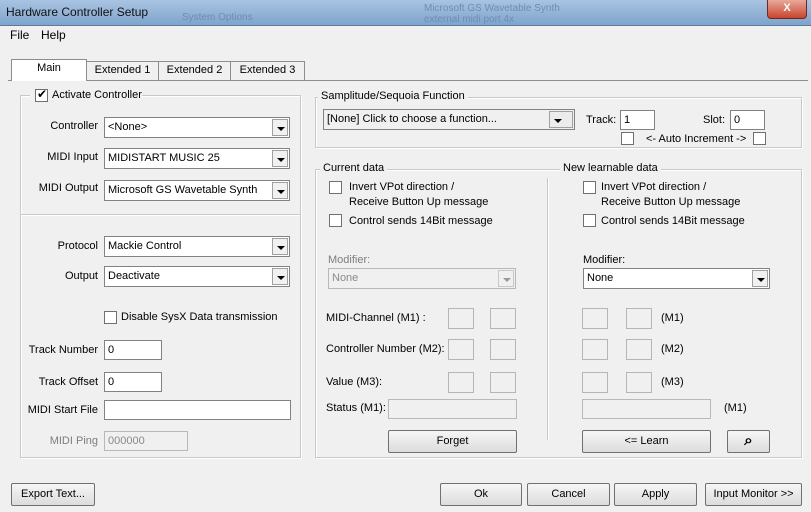  I want to click on learn-m1-box-b, so click(639, 318).